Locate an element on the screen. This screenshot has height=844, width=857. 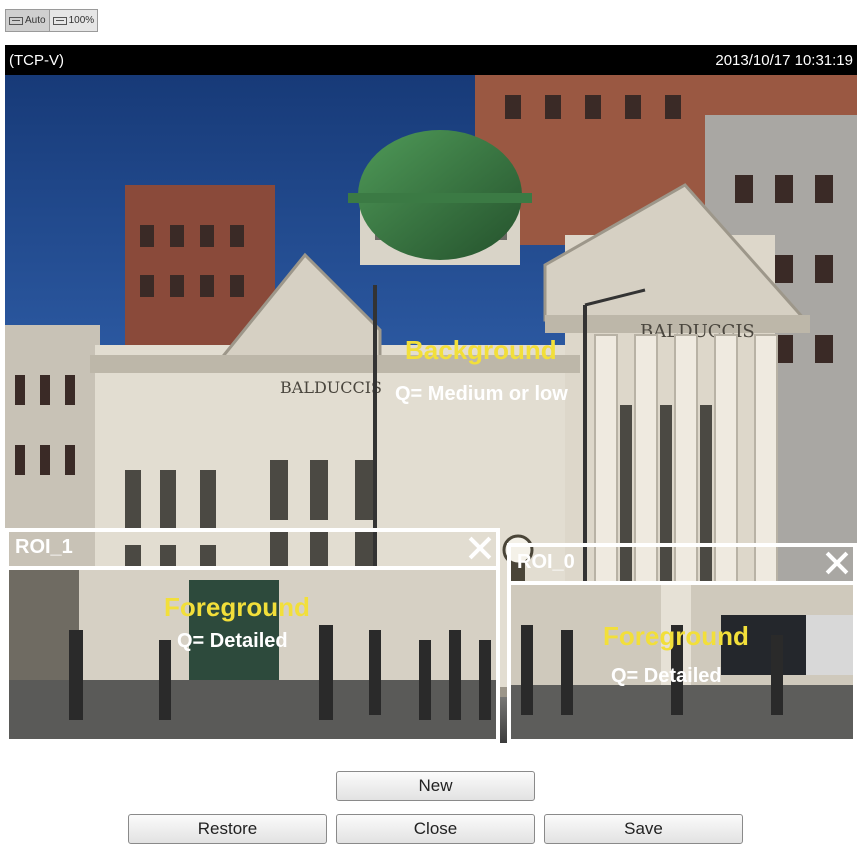
roi-0-scene is located at coordinates (682, 662).